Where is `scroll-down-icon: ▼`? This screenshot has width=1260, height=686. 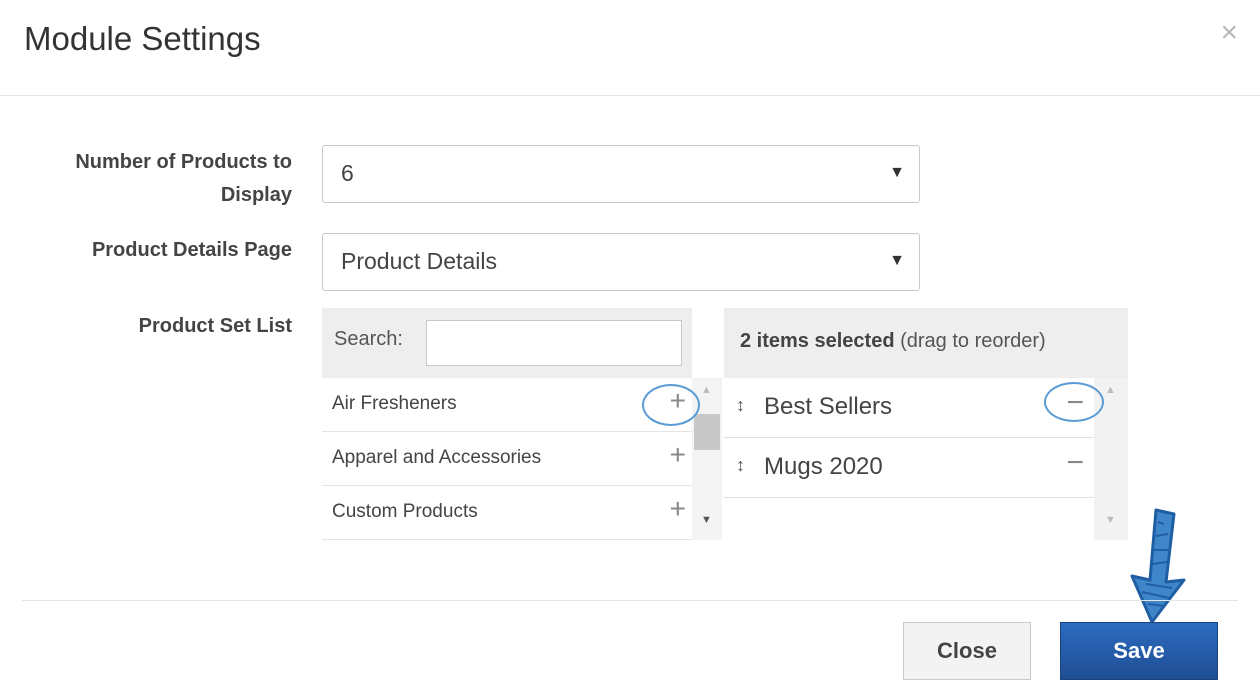 scroll-down-icon: ▼ is located at coordinates (706, 520).